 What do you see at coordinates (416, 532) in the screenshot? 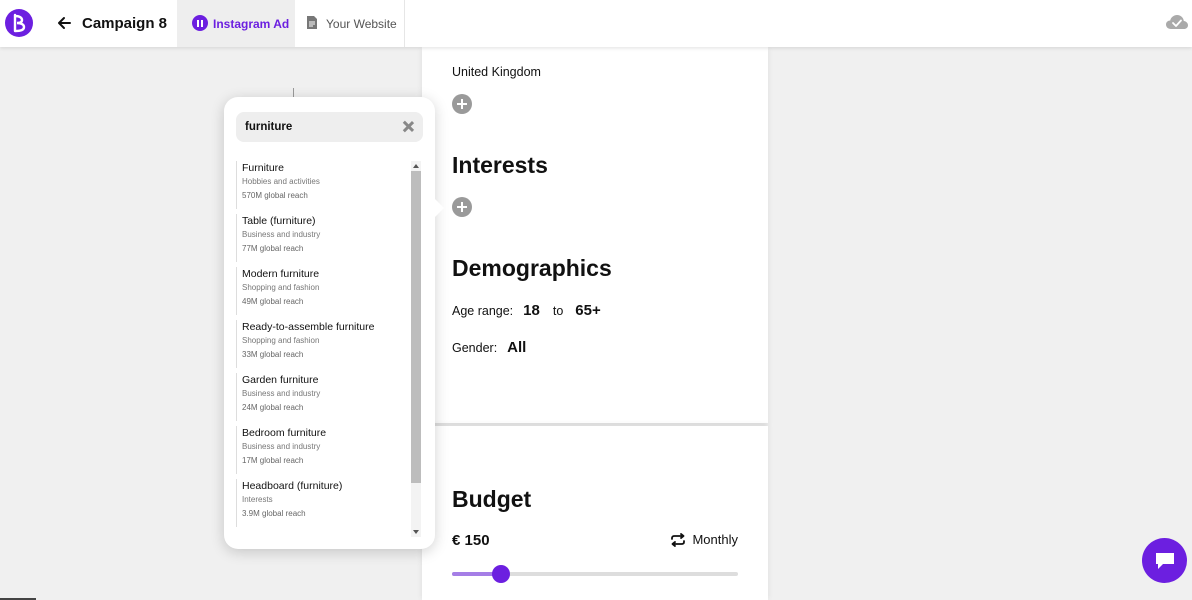
I see `scroll-down-icon` at bounding box center [416, 532].